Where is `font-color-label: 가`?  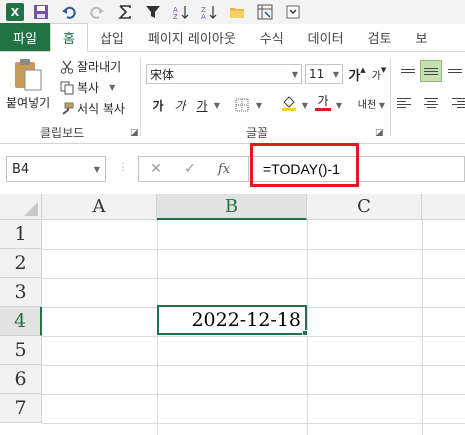
font-color-label: 가 is located at coordinates (323, 101).